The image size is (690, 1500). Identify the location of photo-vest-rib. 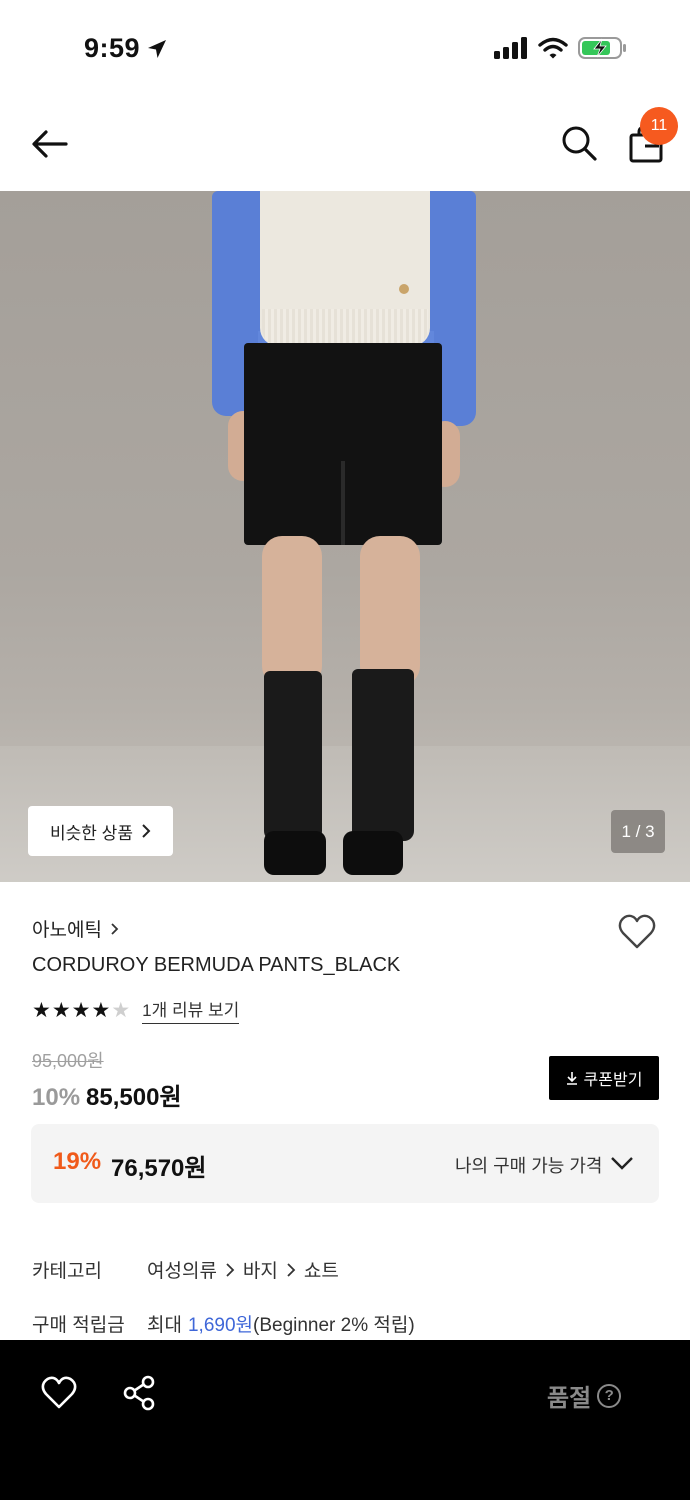
(345, 327).